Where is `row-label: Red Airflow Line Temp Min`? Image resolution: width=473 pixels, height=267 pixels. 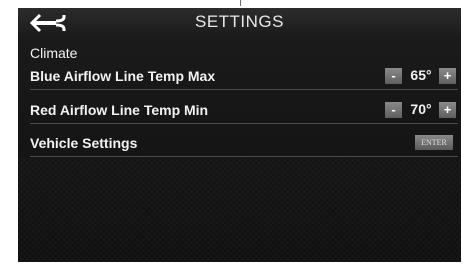
row-label: Red Airflow Line Temp Min is located at coordinates (119, 110).